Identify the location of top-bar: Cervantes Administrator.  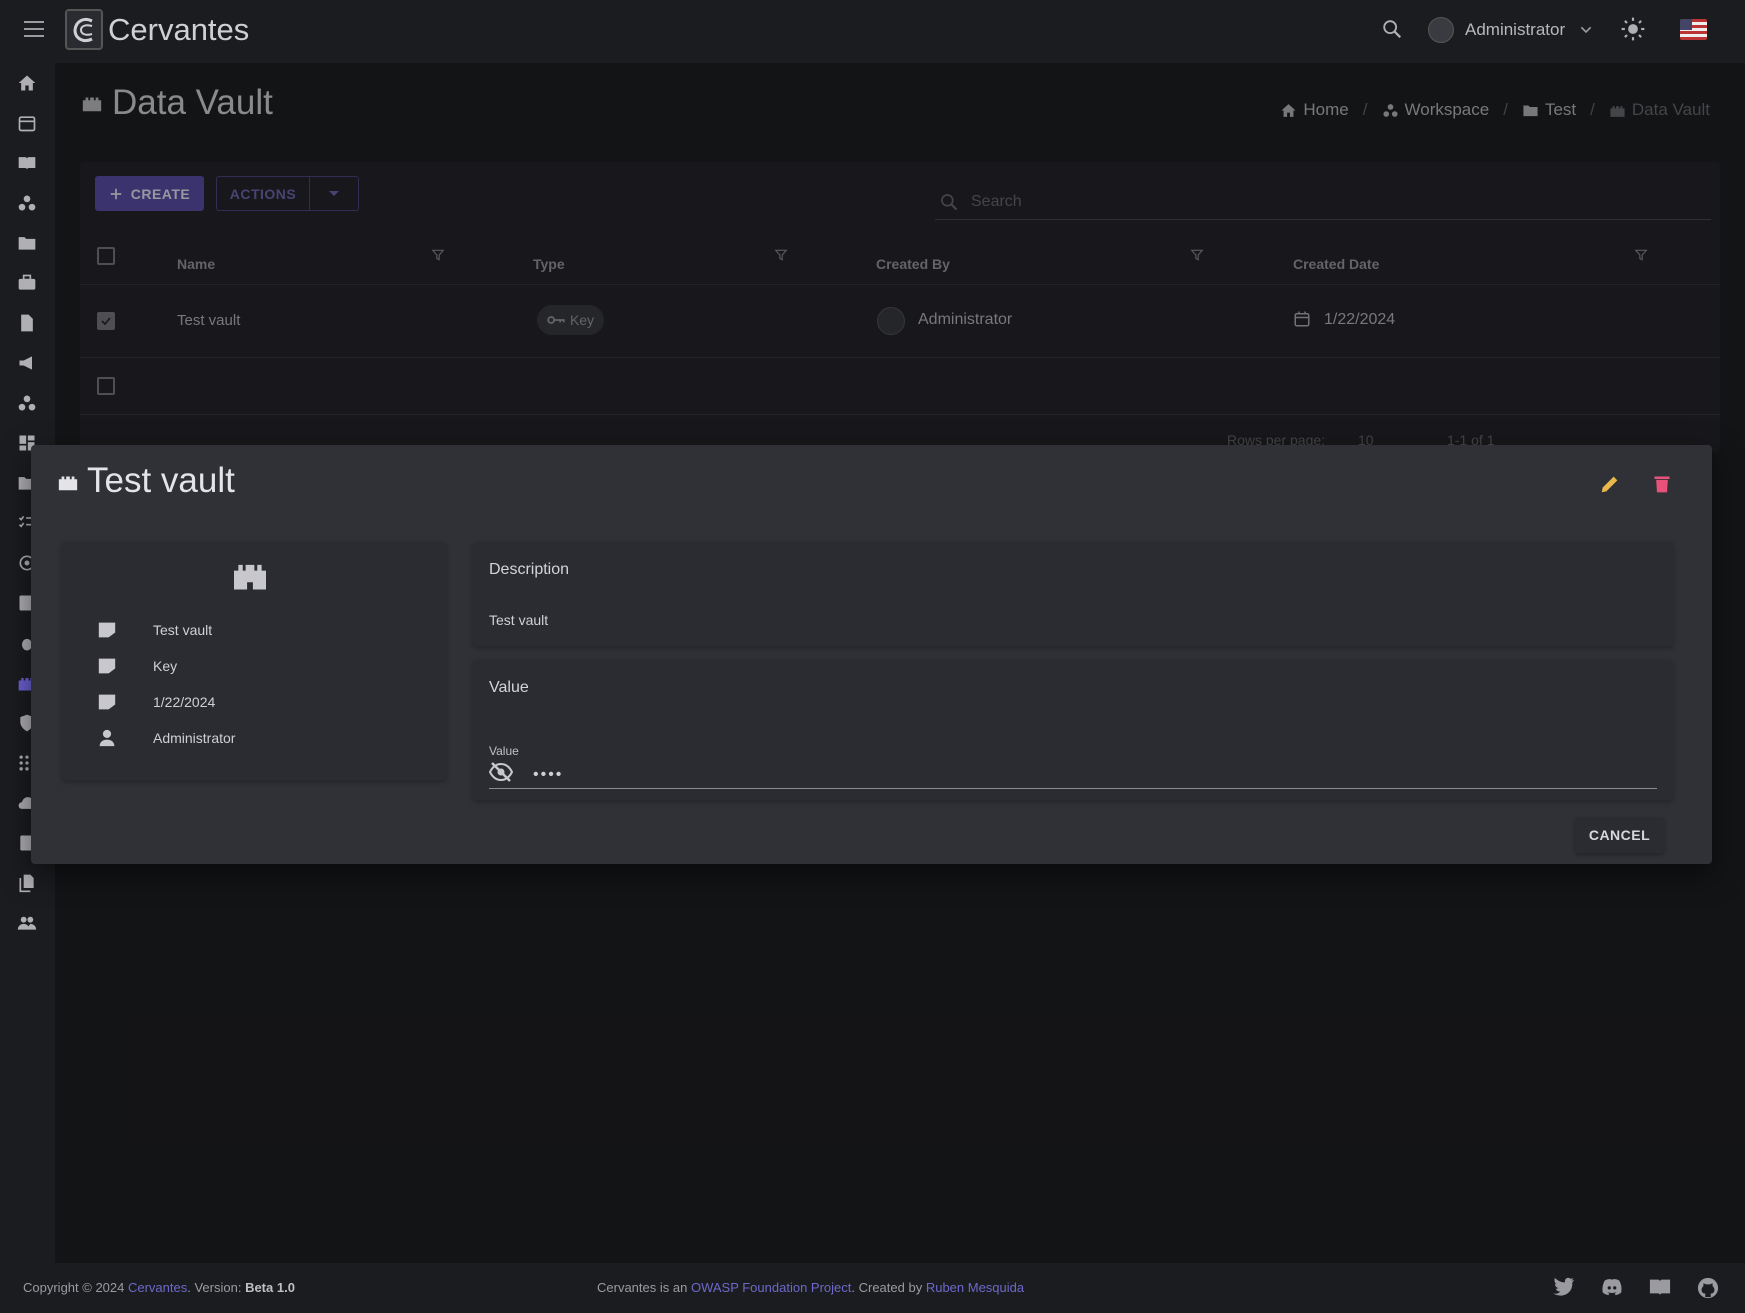
(872, 31).